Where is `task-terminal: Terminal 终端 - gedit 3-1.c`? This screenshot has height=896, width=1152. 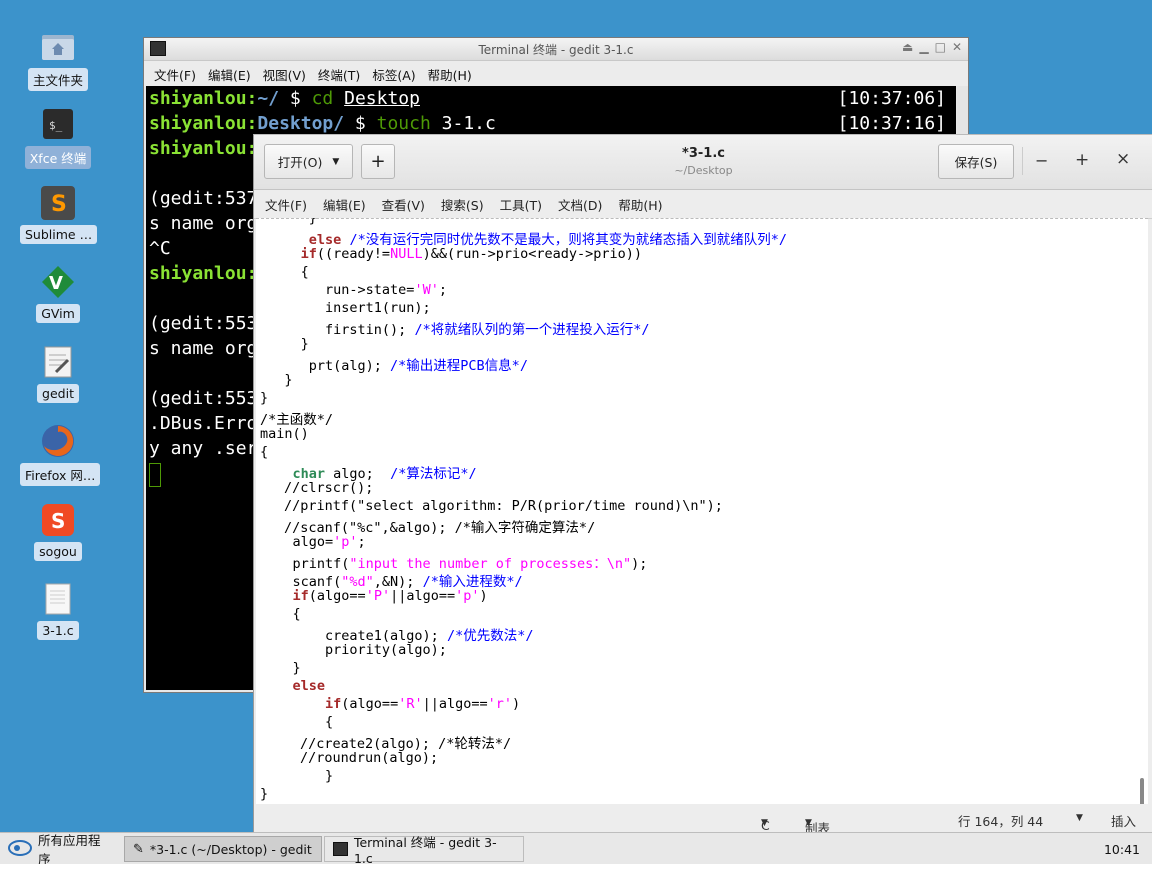
task-terminal: Terminal 终端 - gedit 3-1.c is located at coordinates (424, 850).